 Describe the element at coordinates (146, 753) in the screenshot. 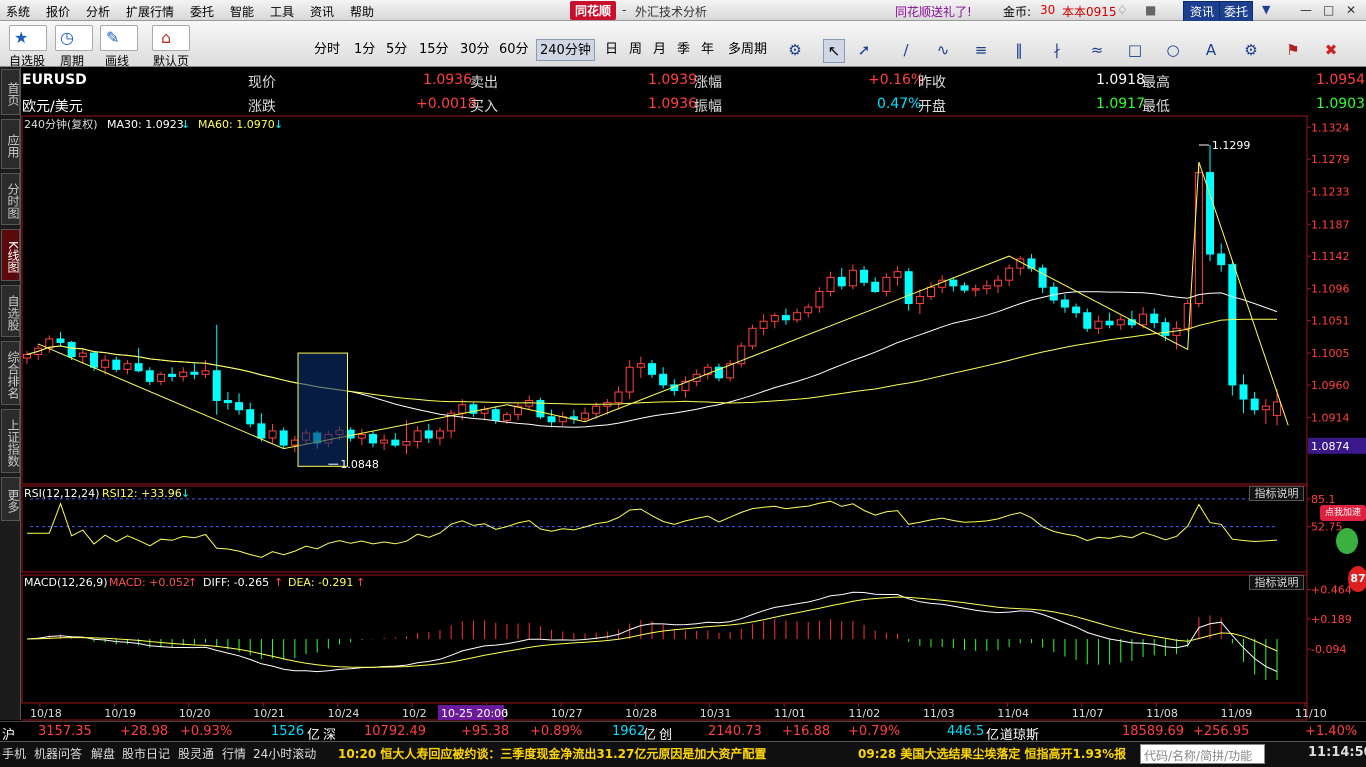

I see `status-diary: 股市日记` at that location.